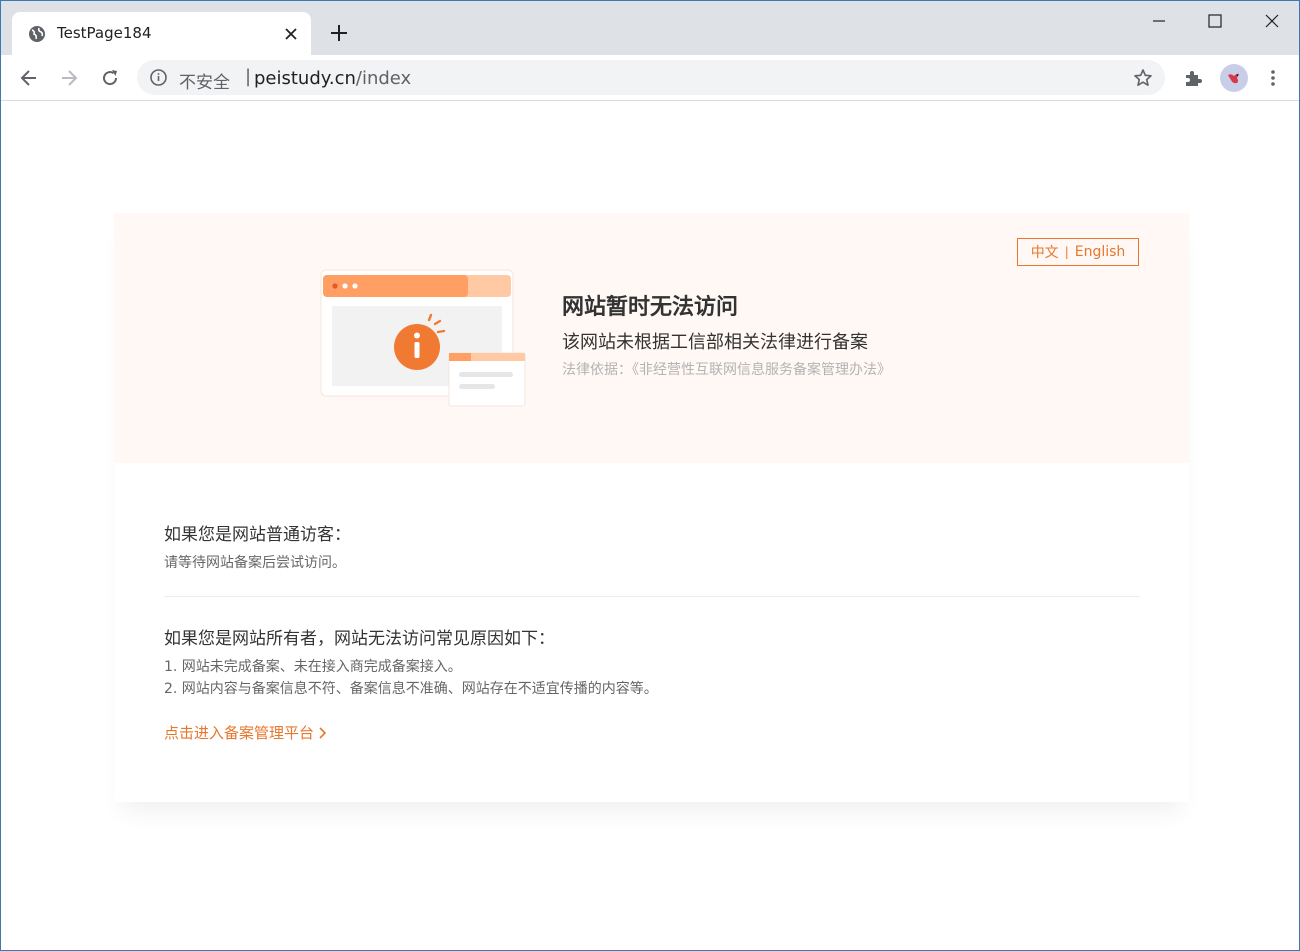  I want to click on back-arrow-icon, so click(29, 78).